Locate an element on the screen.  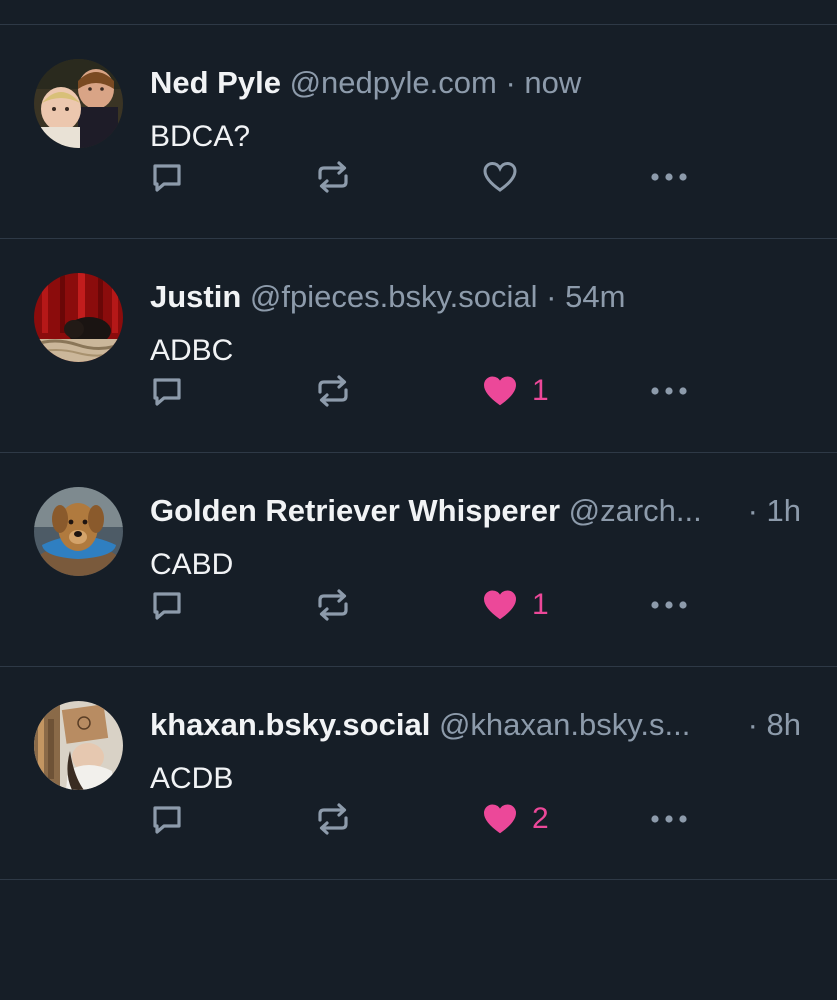
display-name: Justin is located at coordinates (195, 296).